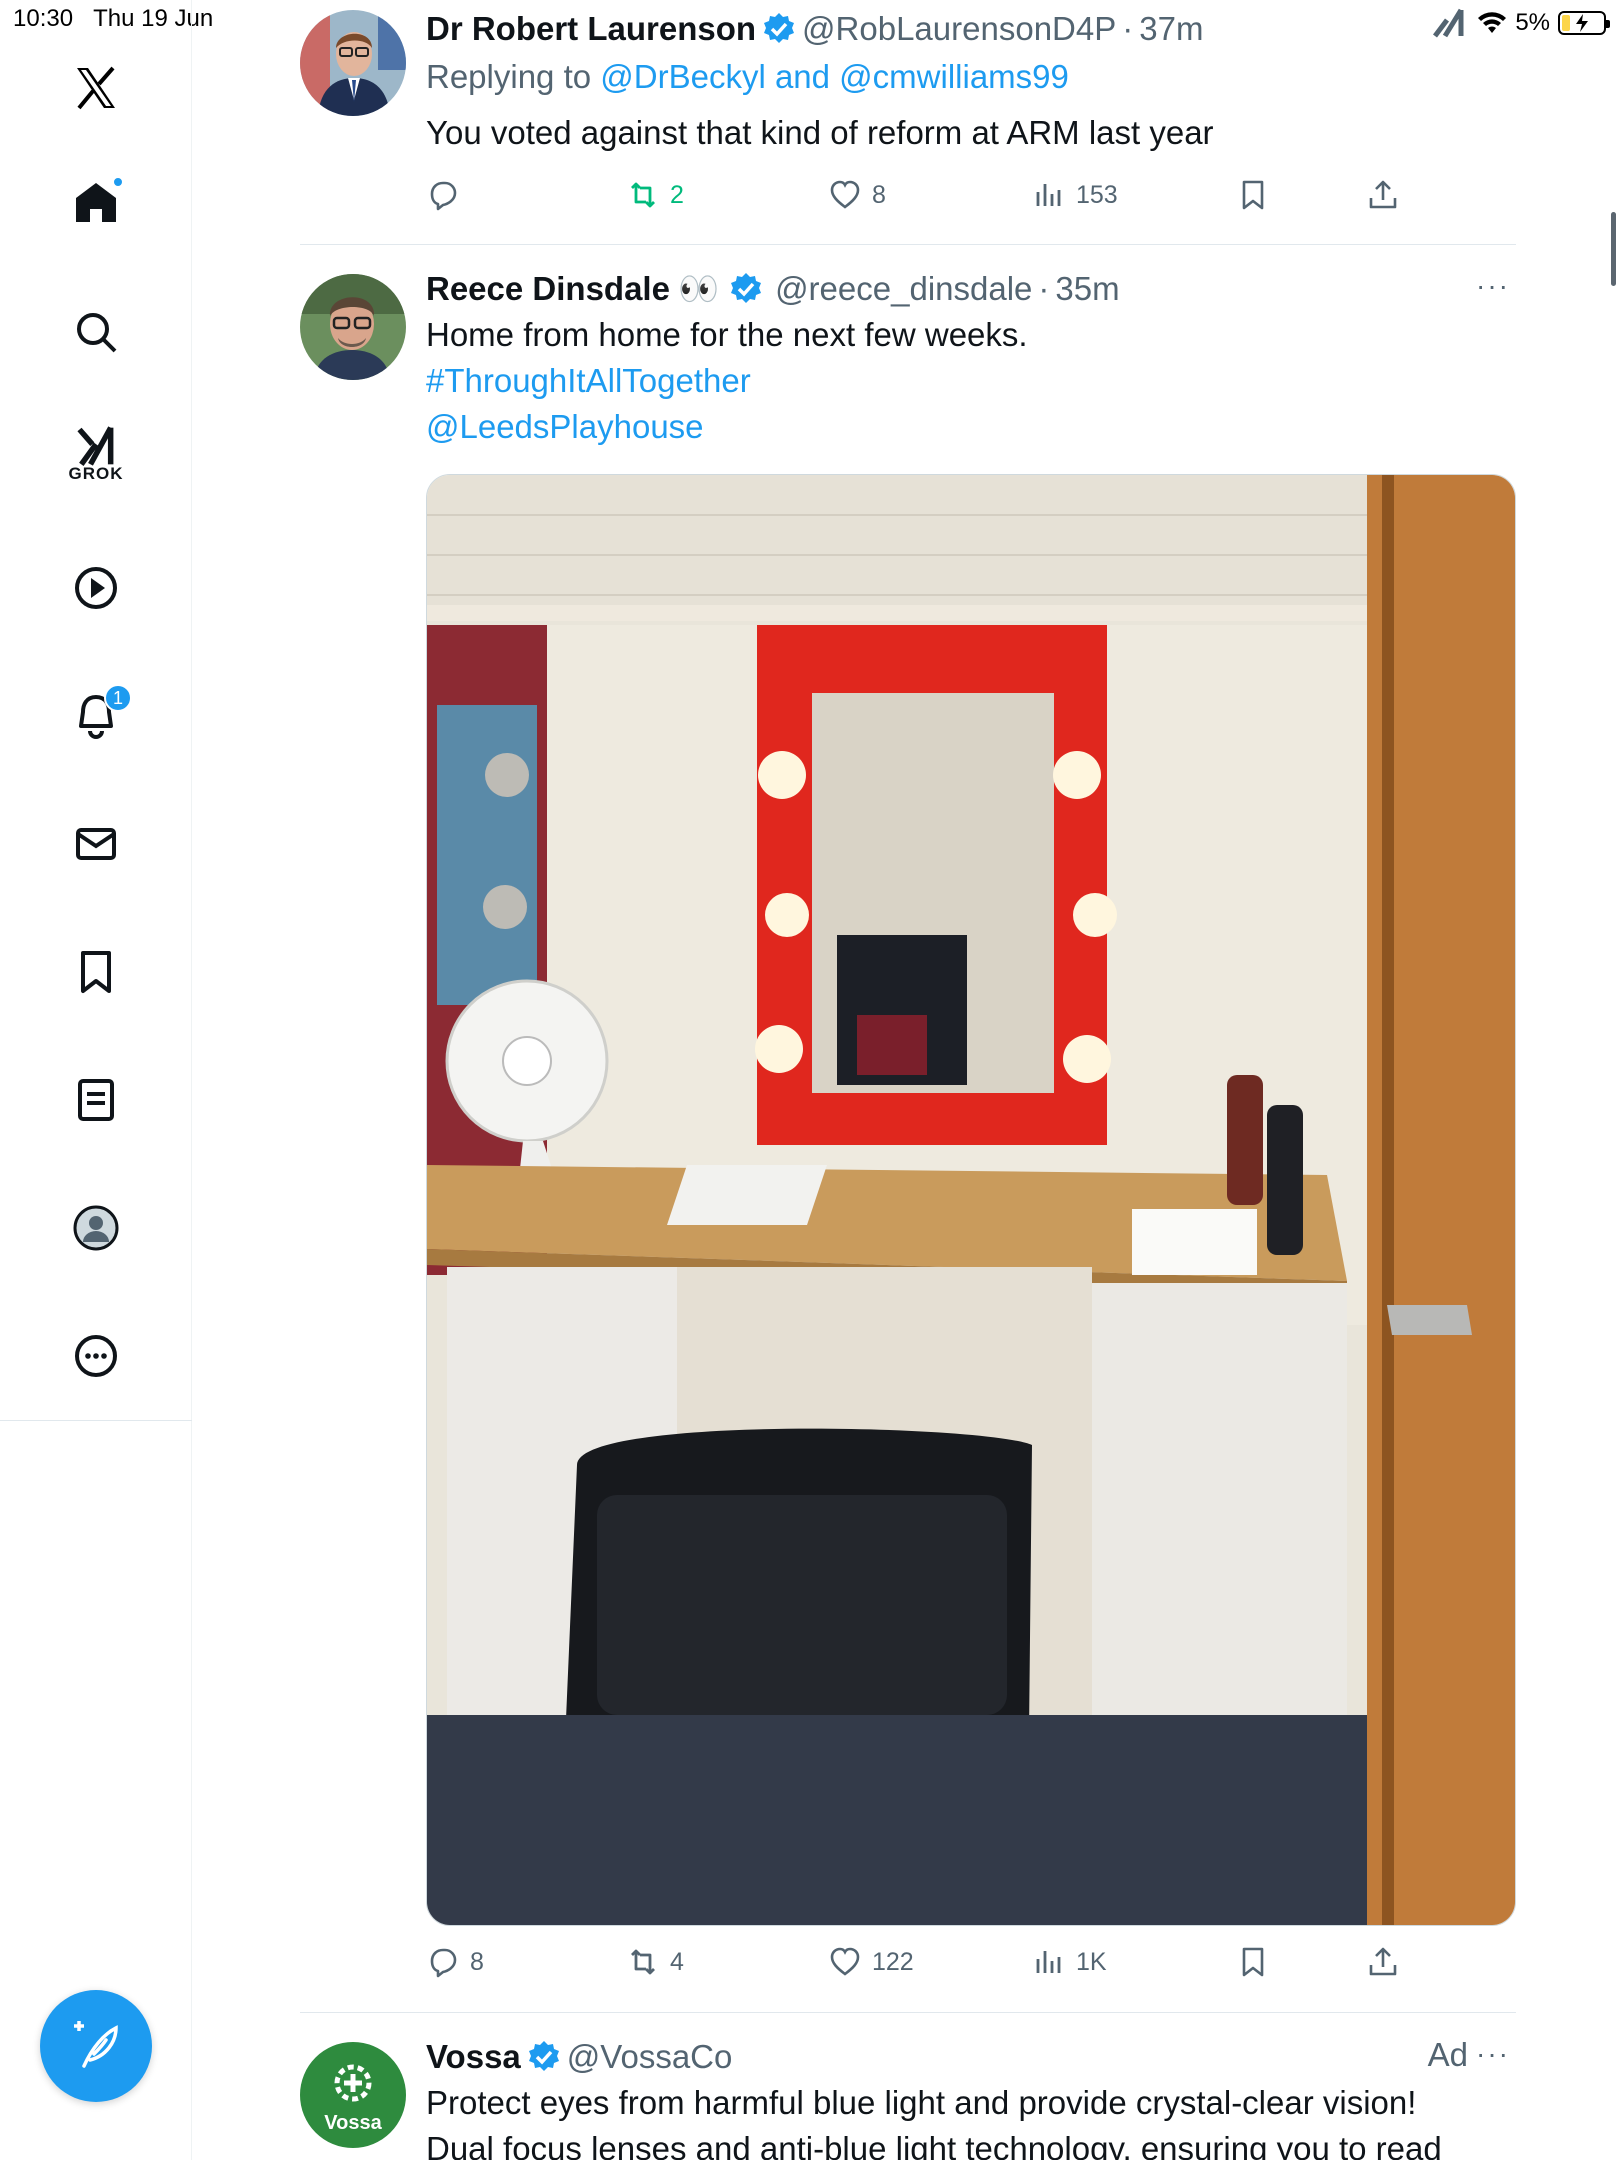 The height and width of the screenshot is (2160, 1620). What do you see at coordinates (118, 698) in the screenshot?
I see `notifications-badge: 1` at bounding box center [118, 698].